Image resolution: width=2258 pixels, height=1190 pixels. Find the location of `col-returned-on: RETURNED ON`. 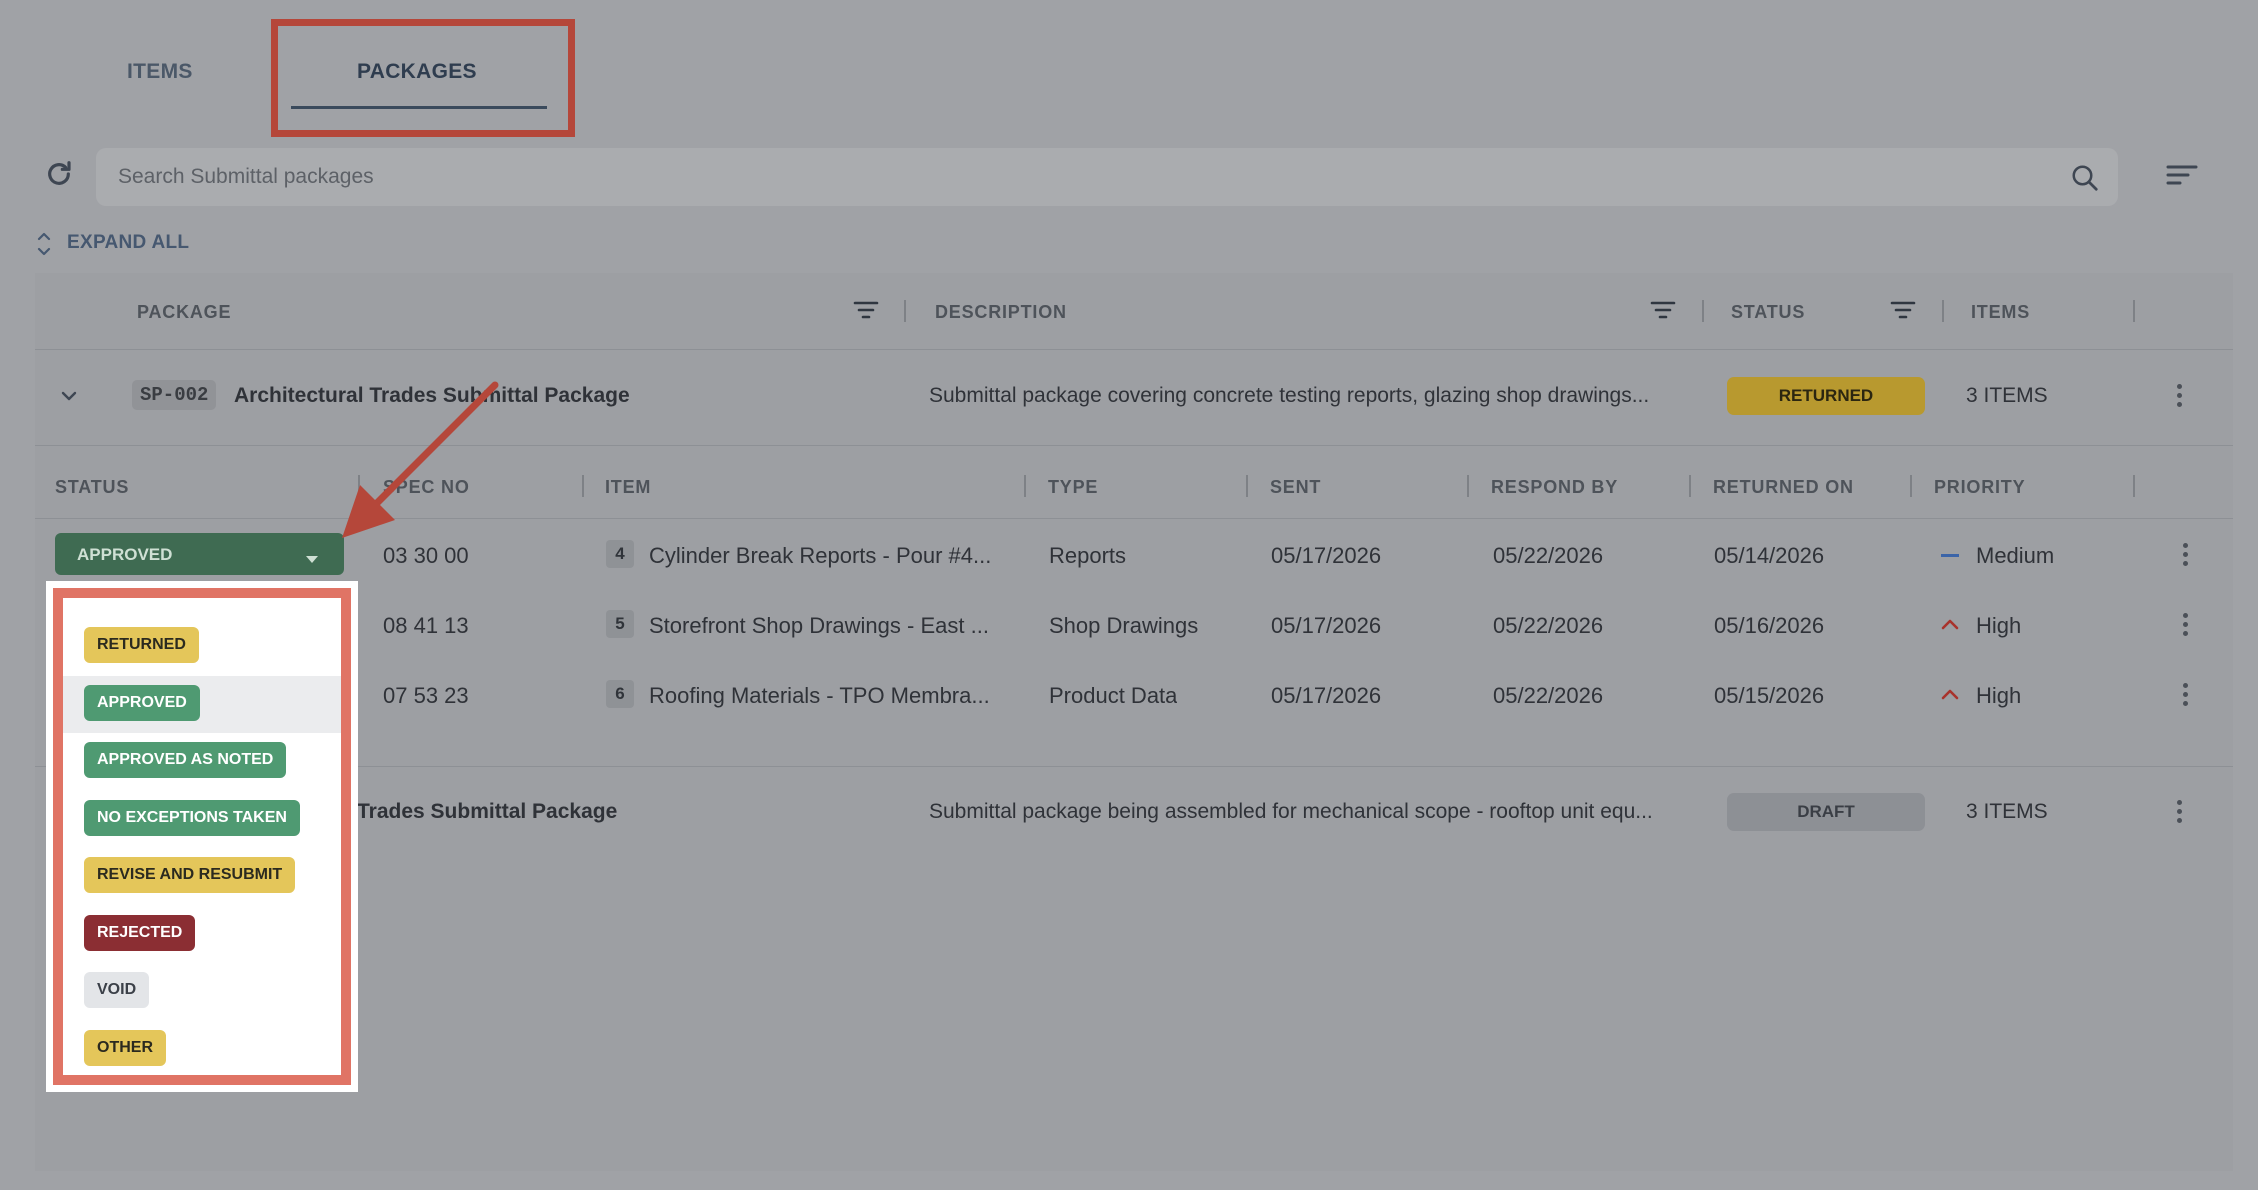

col-returned-on: RETURNED ON is located at coordinates (1783, 487).